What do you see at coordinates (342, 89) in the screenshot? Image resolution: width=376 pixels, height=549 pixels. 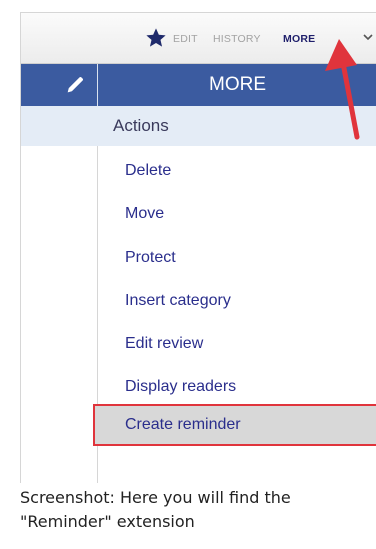 I see `red-arrow-annotation` at bounding box center [342, 89].